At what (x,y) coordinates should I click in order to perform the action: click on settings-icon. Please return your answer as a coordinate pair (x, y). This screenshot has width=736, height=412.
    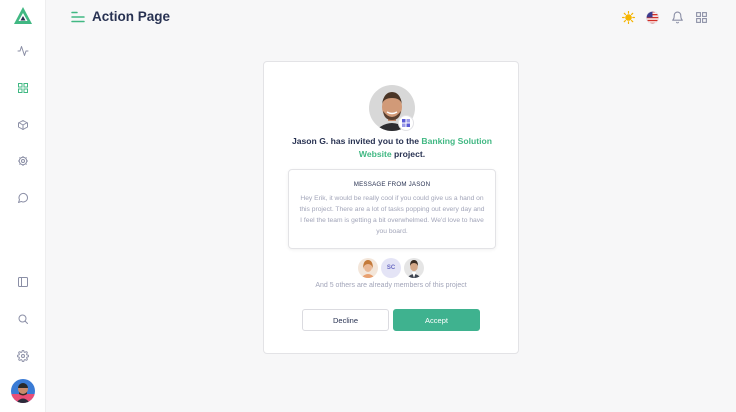
    Looking at the image, I should click on (23, 356).